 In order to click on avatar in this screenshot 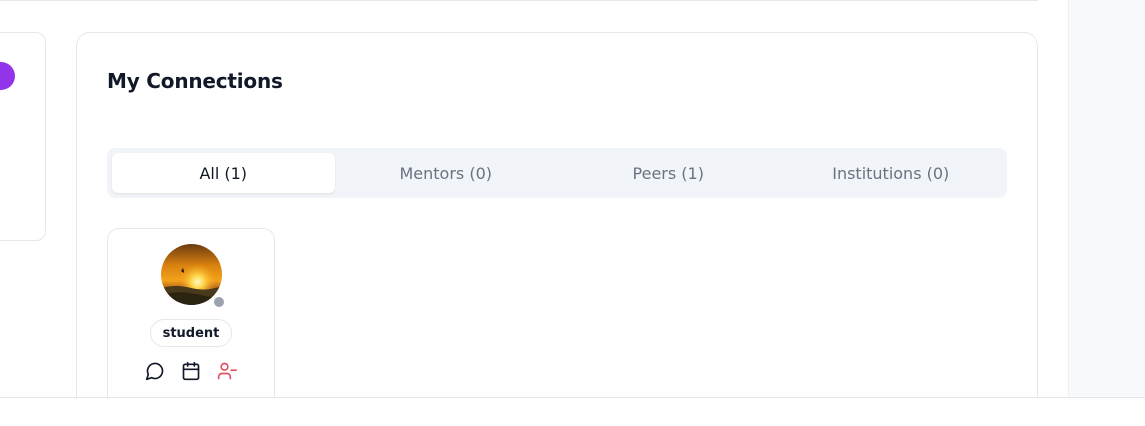, I will do `click(191, 274)`.